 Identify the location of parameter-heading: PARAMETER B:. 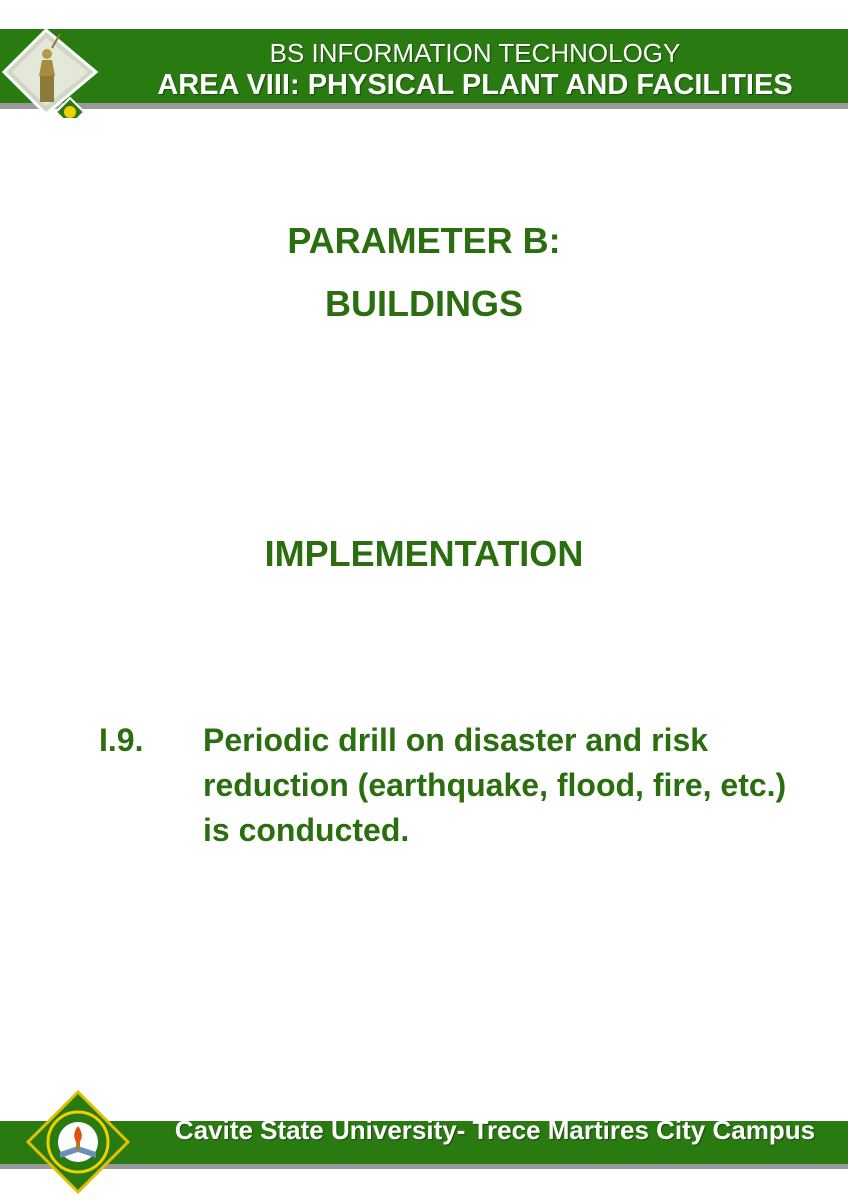
(424, 240).